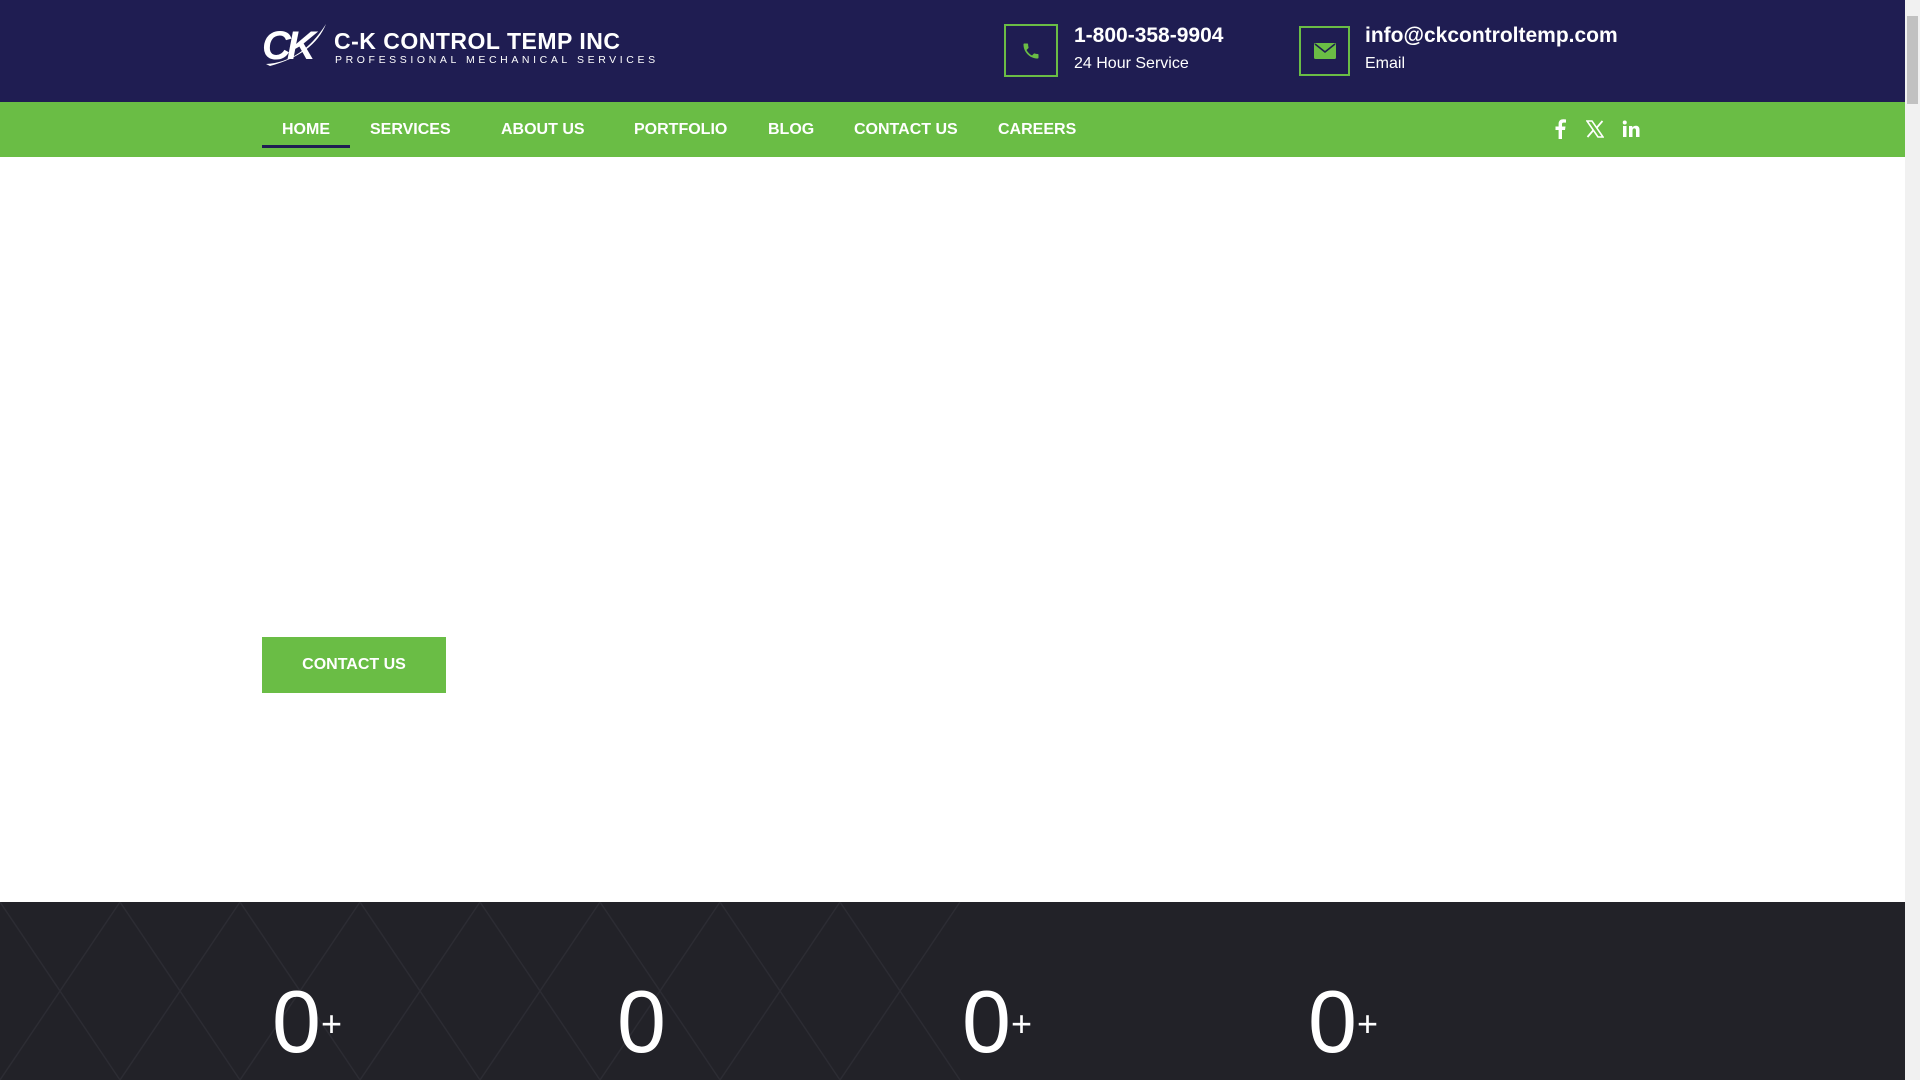 The image size is (1920, 1080). I want to click on phone-icon-box, so click(1031, 50).